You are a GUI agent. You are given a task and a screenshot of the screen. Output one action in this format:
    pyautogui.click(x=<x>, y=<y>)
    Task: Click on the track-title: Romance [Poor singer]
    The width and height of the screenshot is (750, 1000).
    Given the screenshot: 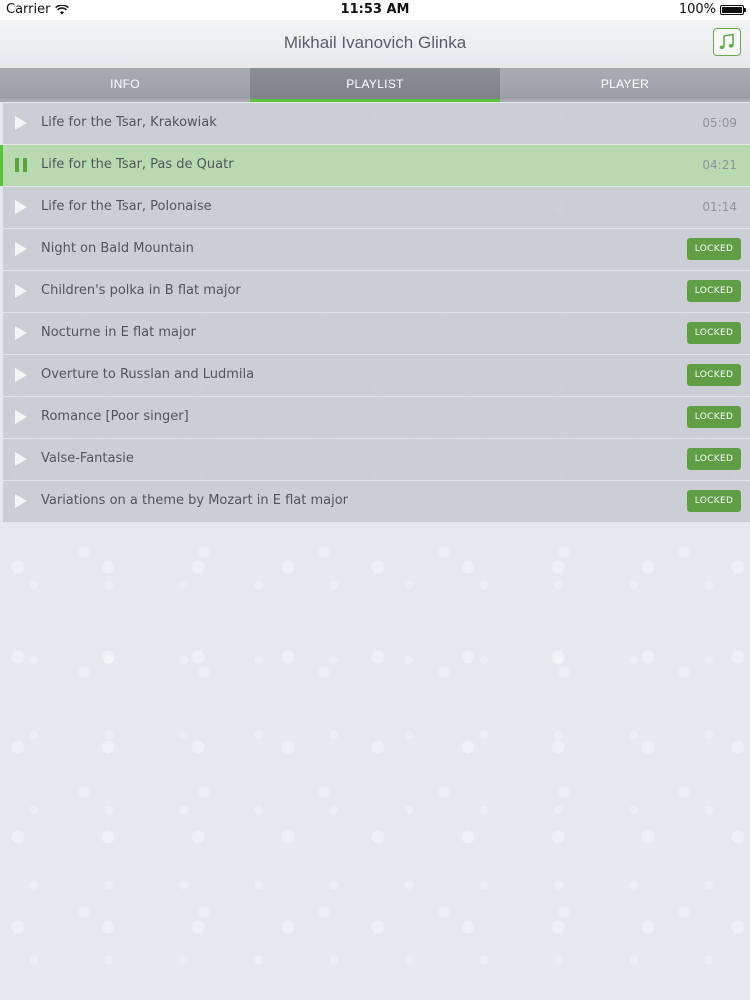 What is the action you would take?
    pyautogui.click(x=115, y=416)
    